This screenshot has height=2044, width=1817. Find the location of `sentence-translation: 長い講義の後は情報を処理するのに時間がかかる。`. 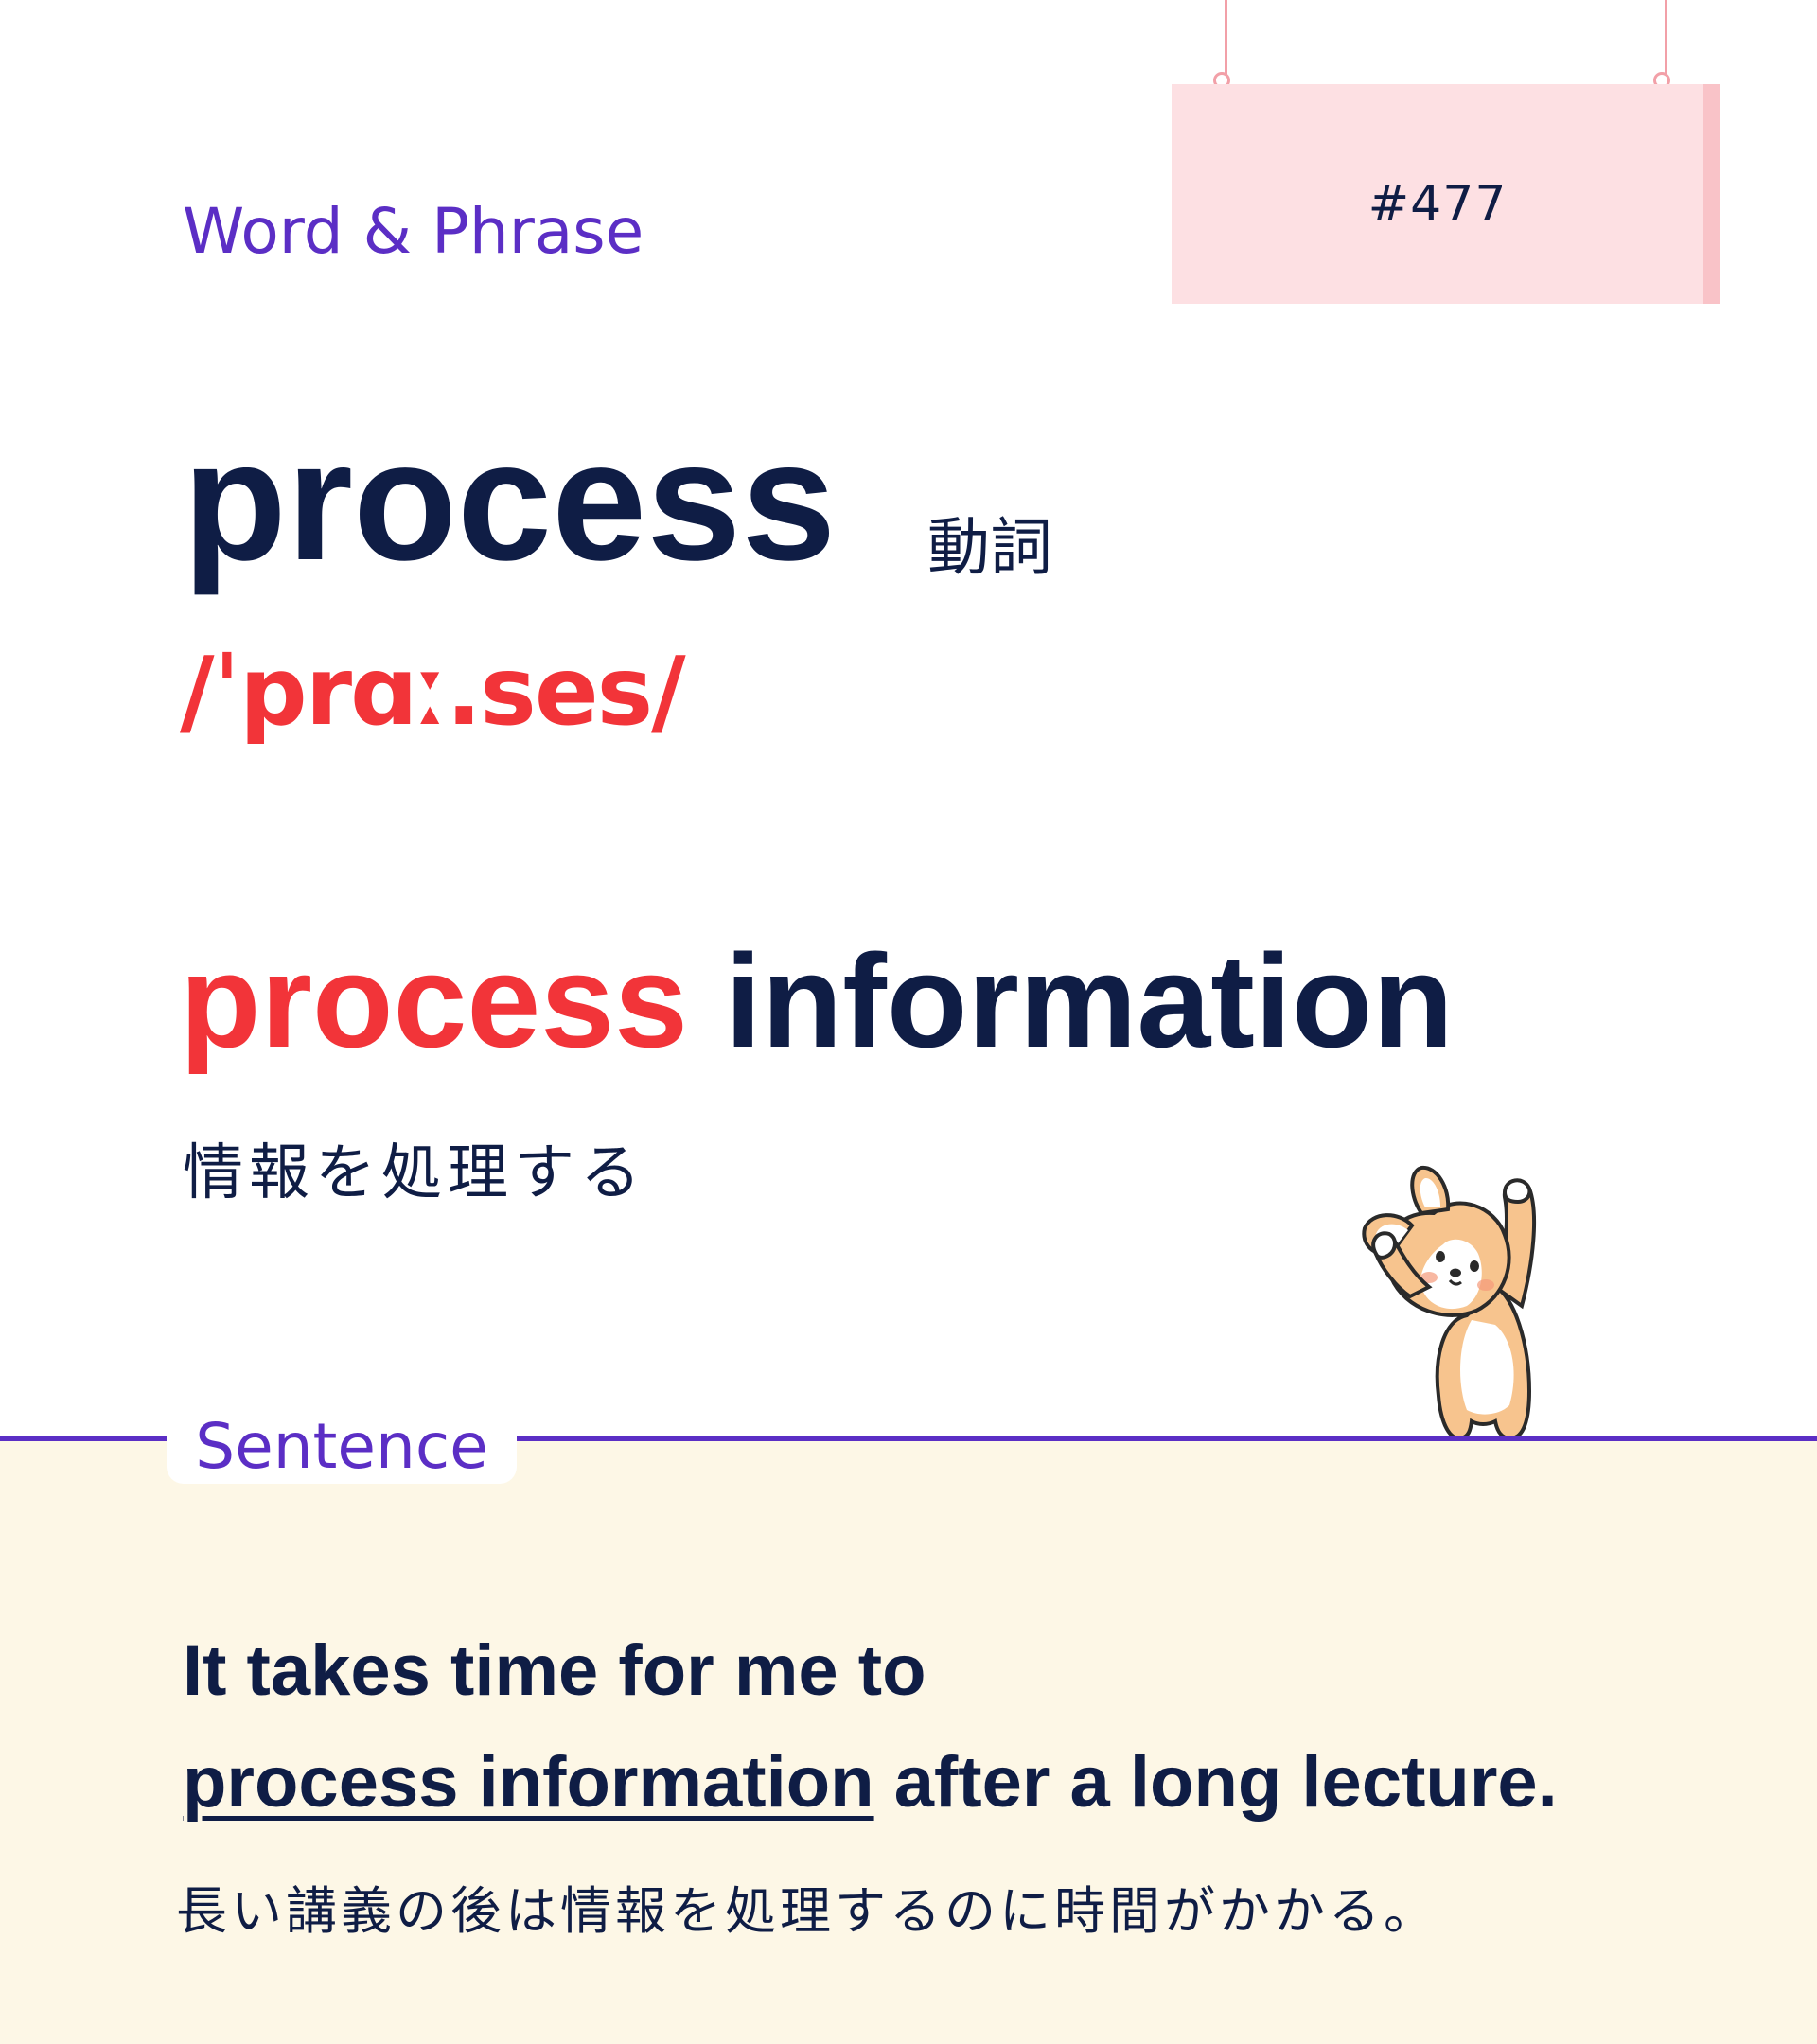

sentence-translation: 長い講義の後は情報を処理するのに時間がかかる。 is located at coordinates (807, 1911).